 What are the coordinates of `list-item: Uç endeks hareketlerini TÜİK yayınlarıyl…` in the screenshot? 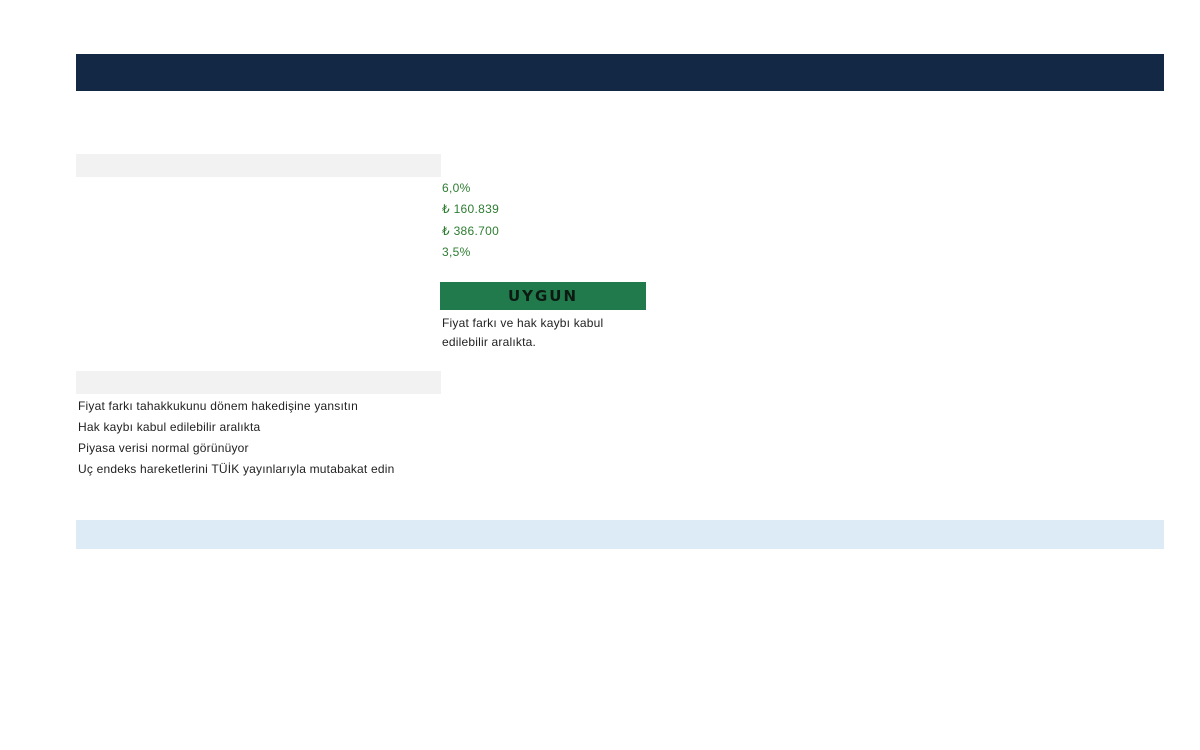 It's located at (236, 469).